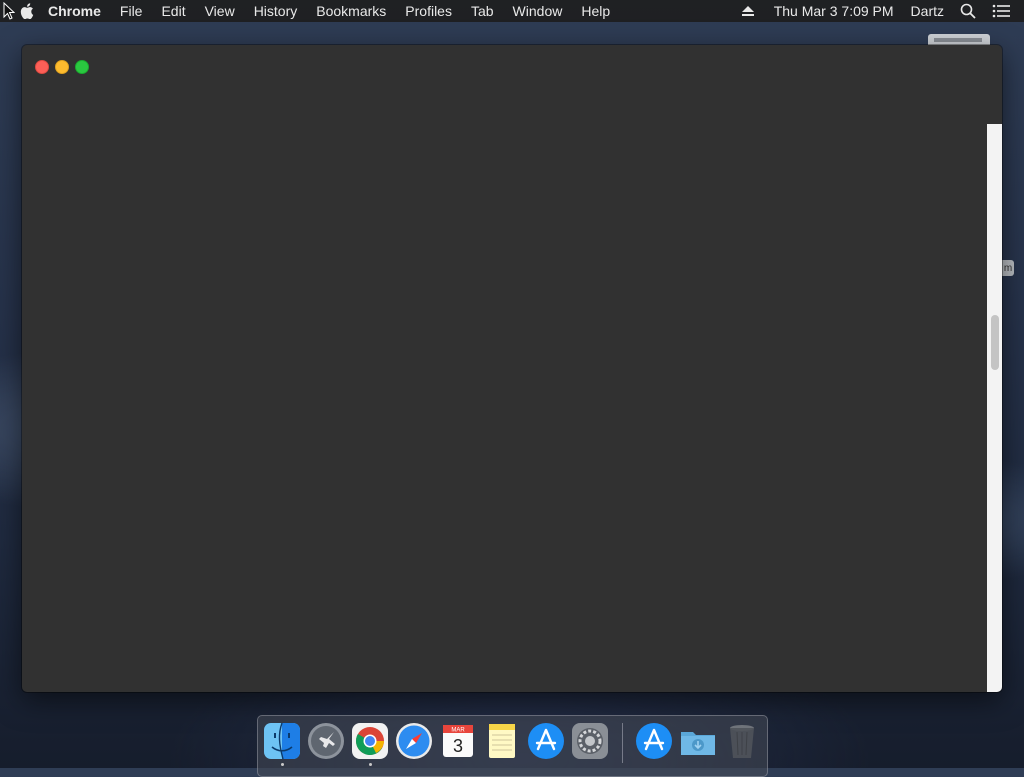  Describe the element at coordinates (968, 11) in the screenshot. I see `spotlight-search-icon` at that location.